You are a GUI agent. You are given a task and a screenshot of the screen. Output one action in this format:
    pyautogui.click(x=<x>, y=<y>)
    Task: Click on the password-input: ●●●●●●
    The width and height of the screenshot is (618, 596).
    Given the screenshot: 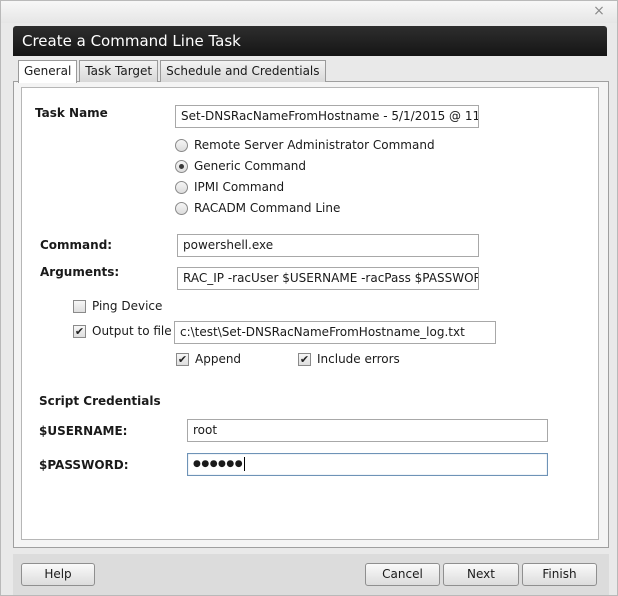 What is the action you would take?
    pyautogui.click(x=367, y=464)
    